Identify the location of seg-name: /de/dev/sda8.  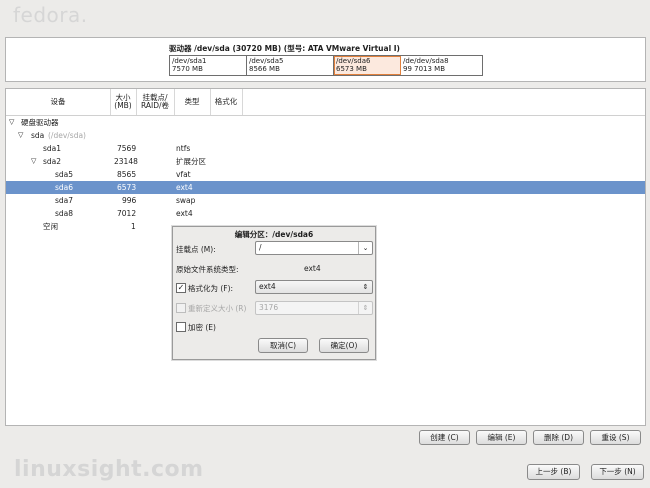
(426, 61).